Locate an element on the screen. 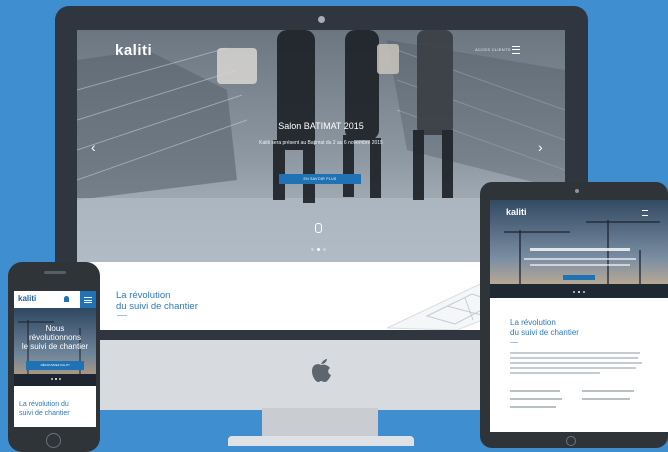 The width and height of the screenshot is (668, 452). desktop-logo: kaliti is located at coordinates (133, 50).